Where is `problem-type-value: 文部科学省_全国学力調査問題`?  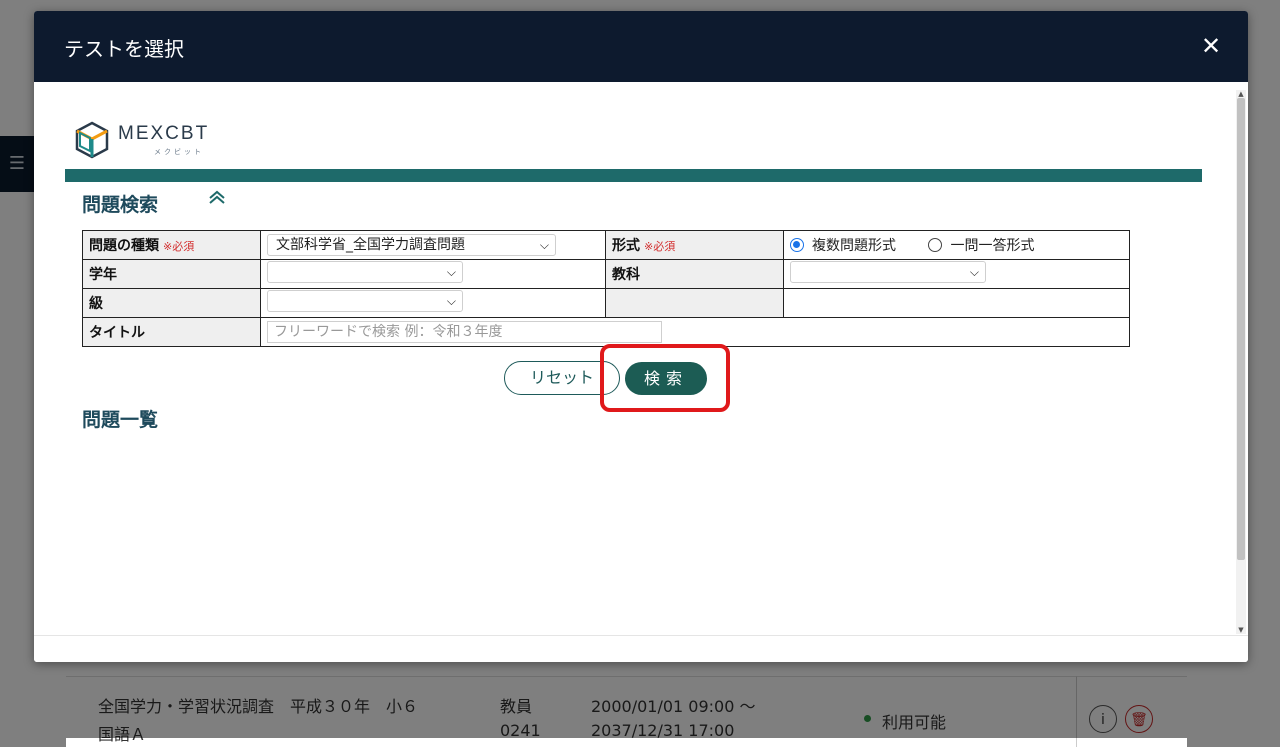 problem-type-value: 文部科学省_全国学力調査問題 is located at coordinates (370, 245).